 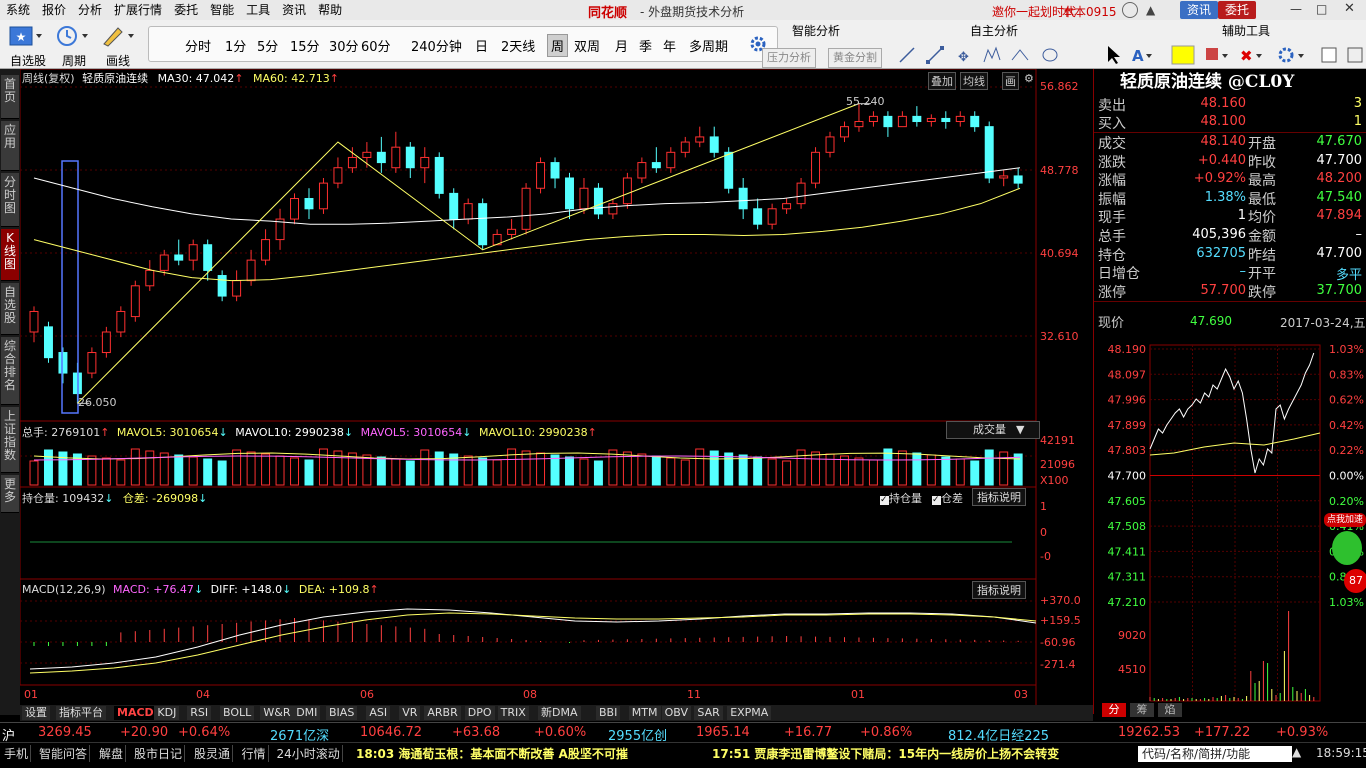 What do you see at coordinates (1010, 81) in the screenshot?
I see `draw-tab: 画` at bounding box center [1010, 81].